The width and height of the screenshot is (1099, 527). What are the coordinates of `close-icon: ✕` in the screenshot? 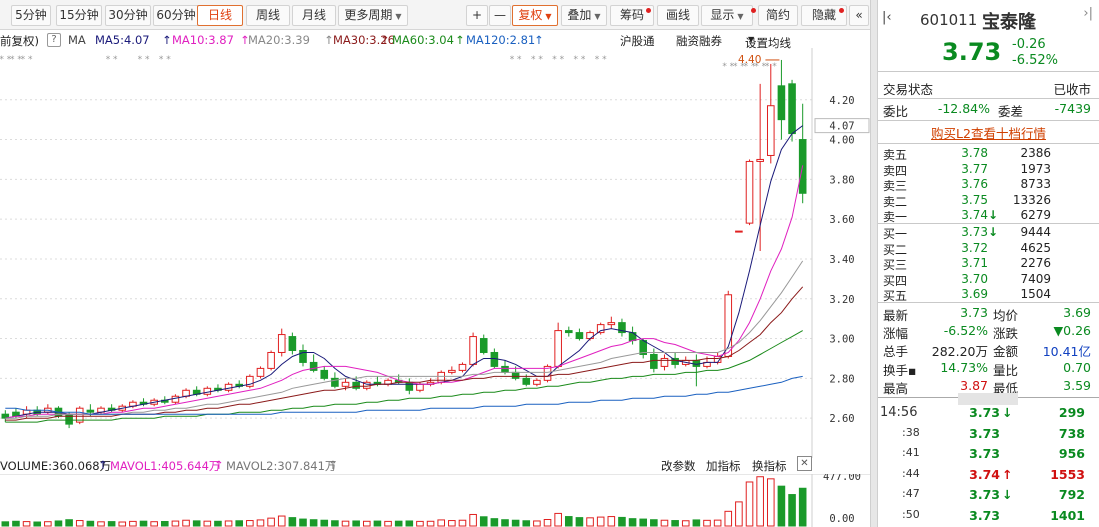 It's located at (804, 463).